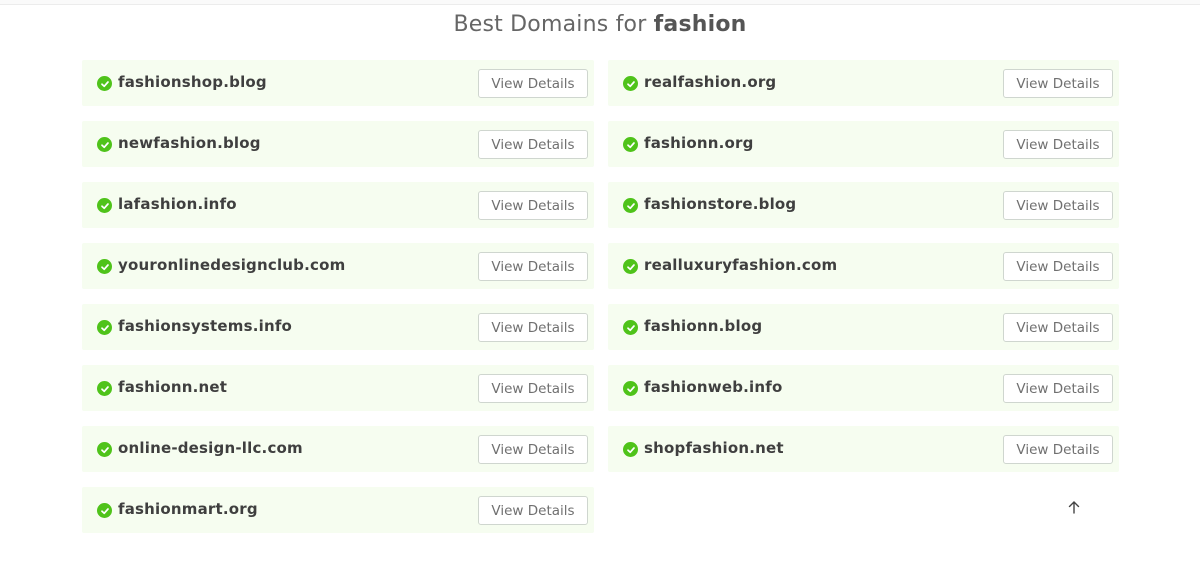 The width and height of the screenshot is (1200, 584). What do you see at coordinates (600, 2) in the screenshot?
I see `top-divider` at bounding box center [600, 2].